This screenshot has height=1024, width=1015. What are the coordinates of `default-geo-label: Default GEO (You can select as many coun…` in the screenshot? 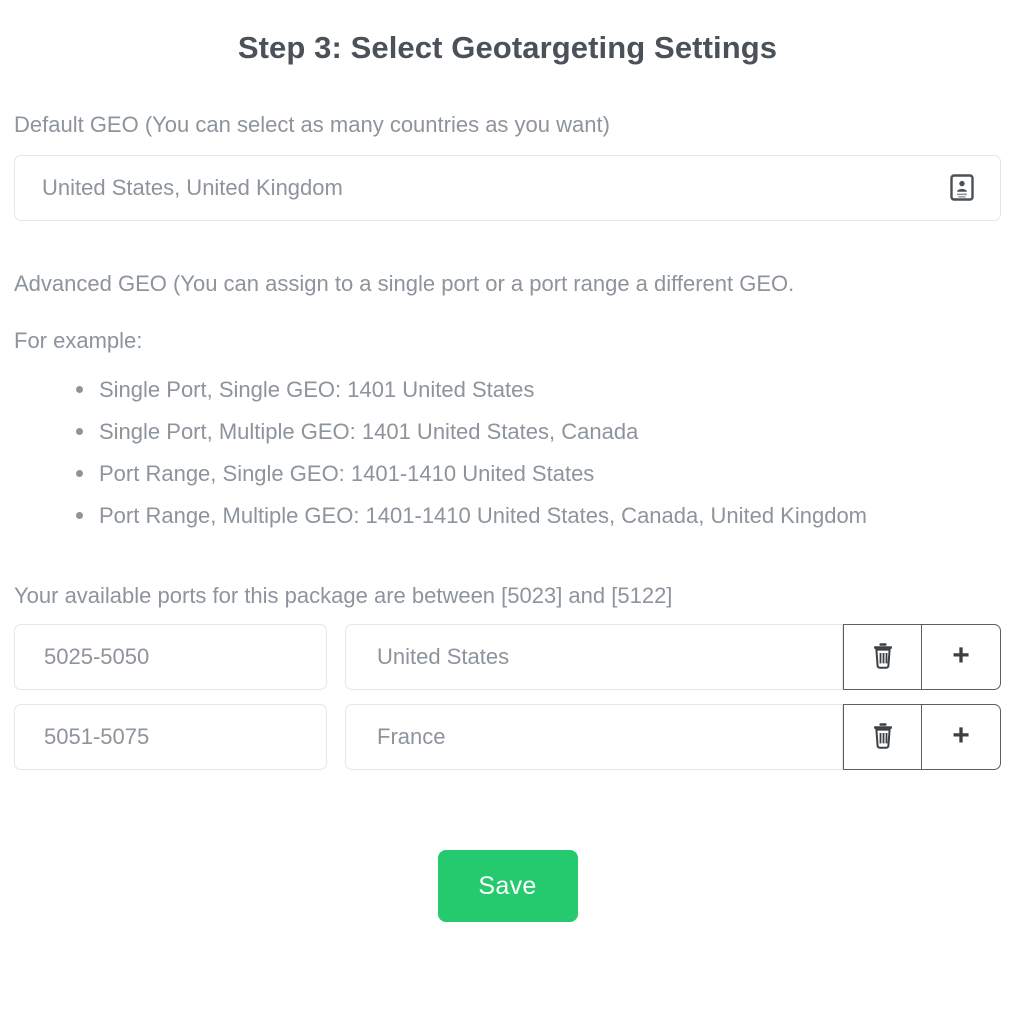 It's located at (312, 125).